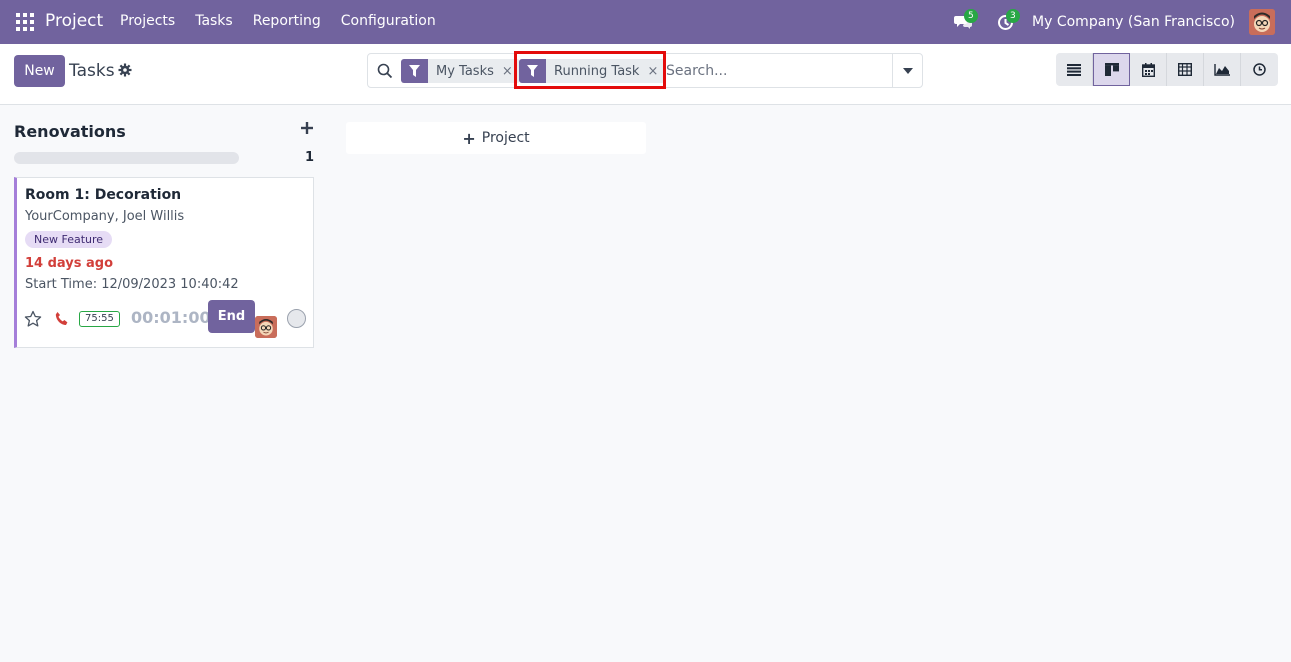  Describe the element at coordinates (105, 216) in the screenshot. I see `task-subtitle: YourCompany, Joel Willis` at that location.